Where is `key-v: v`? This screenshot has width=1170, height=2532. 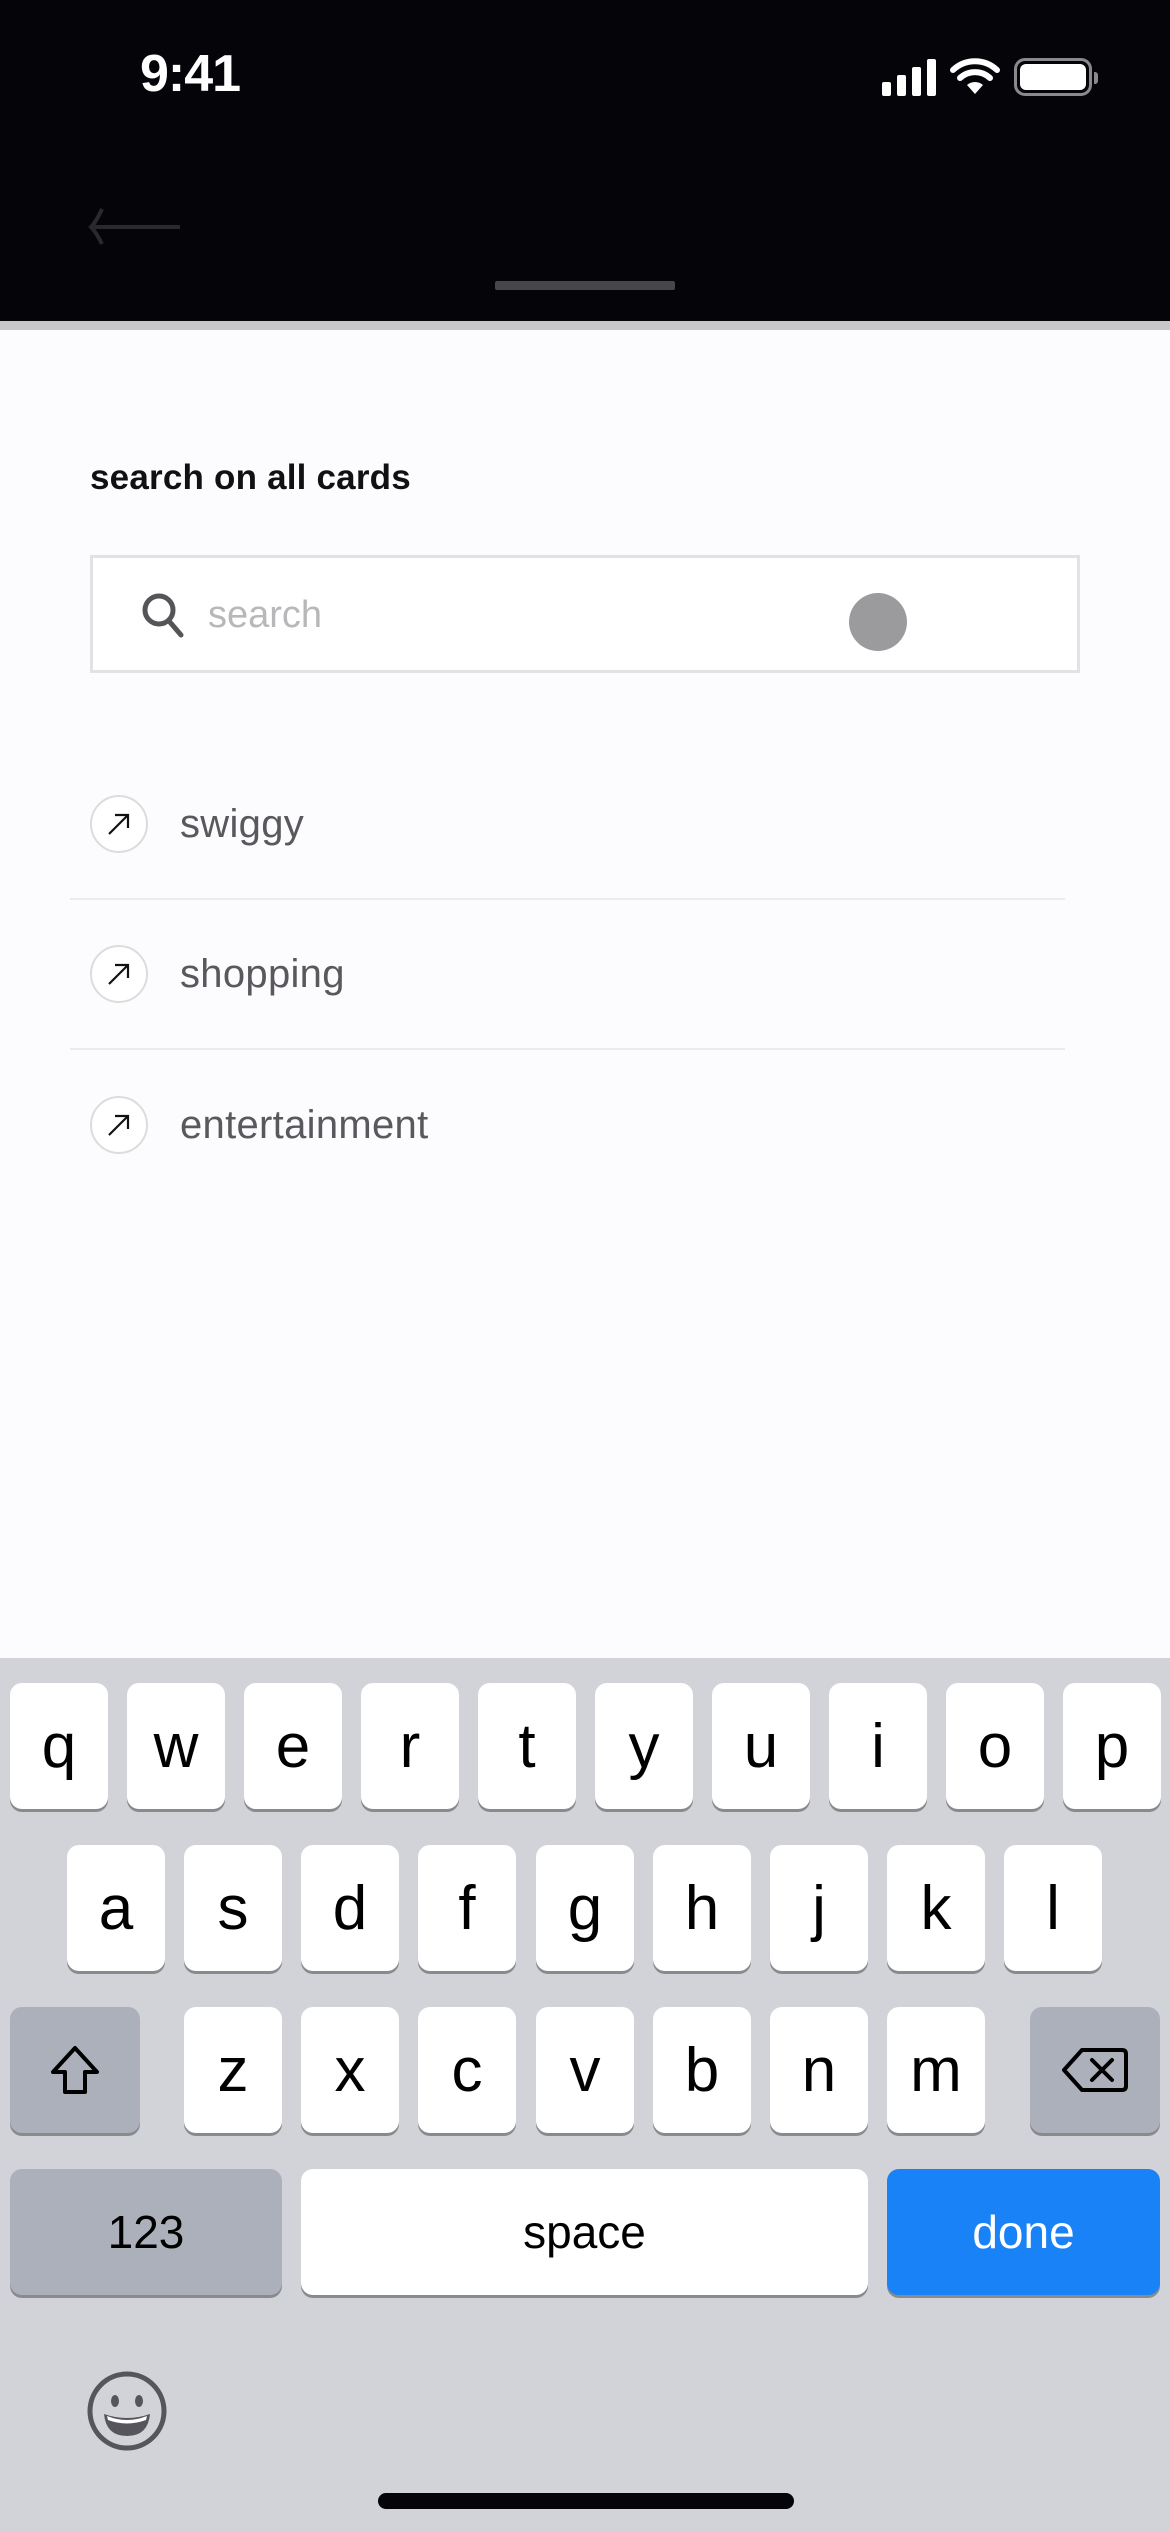 key-v: v is located at coordinates (585, 2070).